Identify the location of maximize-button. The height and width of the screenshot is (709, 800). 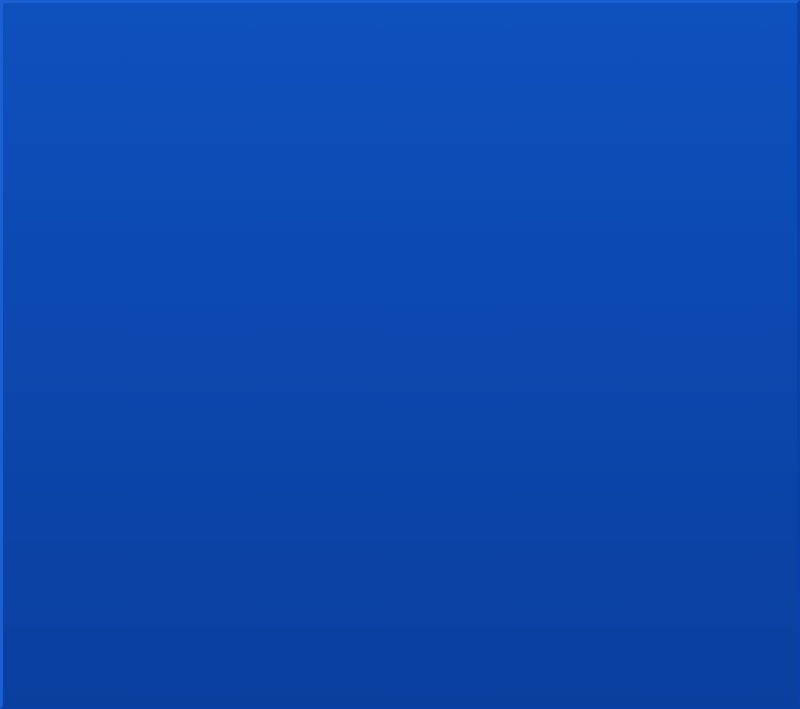
(759, 15).